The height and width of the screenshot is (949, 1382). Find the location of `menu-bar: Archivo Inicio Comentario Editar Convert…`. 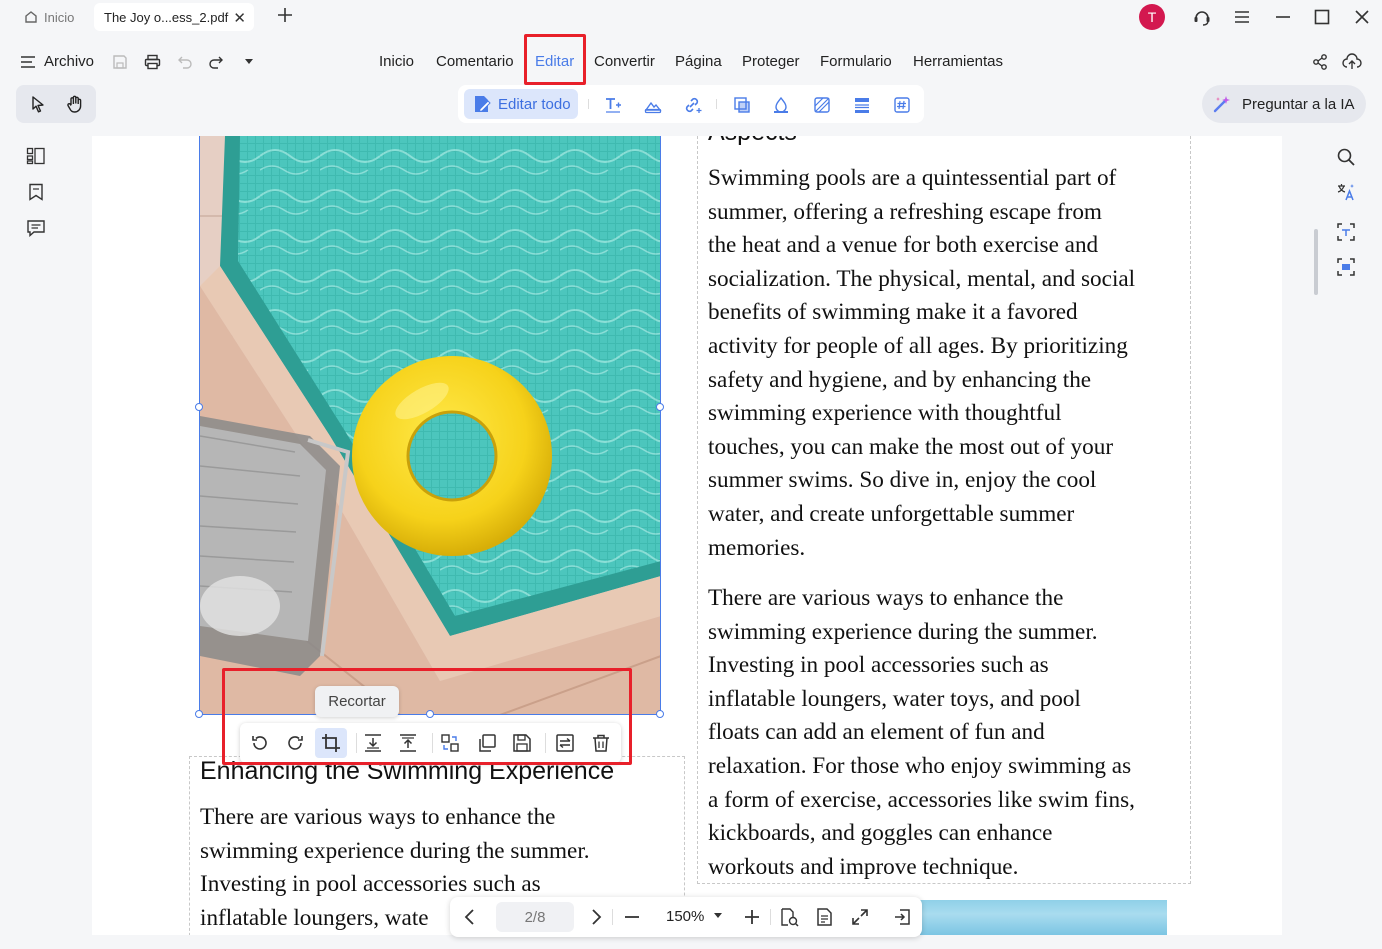

menu-bar: Archivo Inicio Comentario Editar Convert… is located at coordinates (691, 62).